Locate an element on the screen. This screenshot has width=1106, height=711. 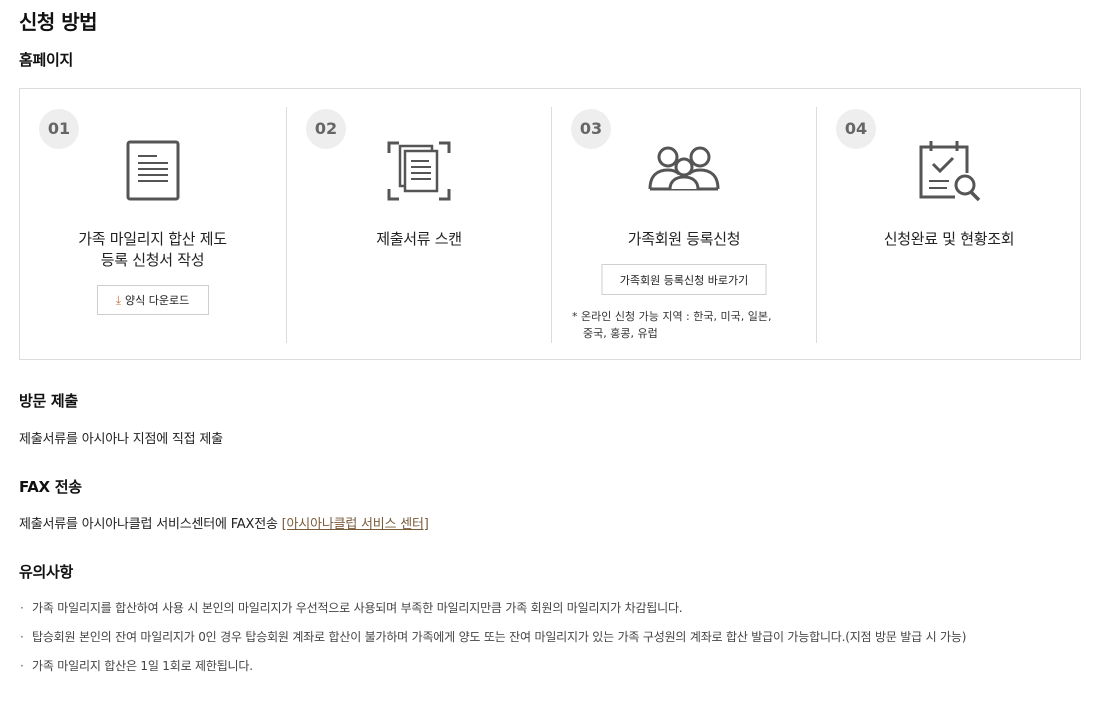
family-group-icon is located at coordinates (684, 171).